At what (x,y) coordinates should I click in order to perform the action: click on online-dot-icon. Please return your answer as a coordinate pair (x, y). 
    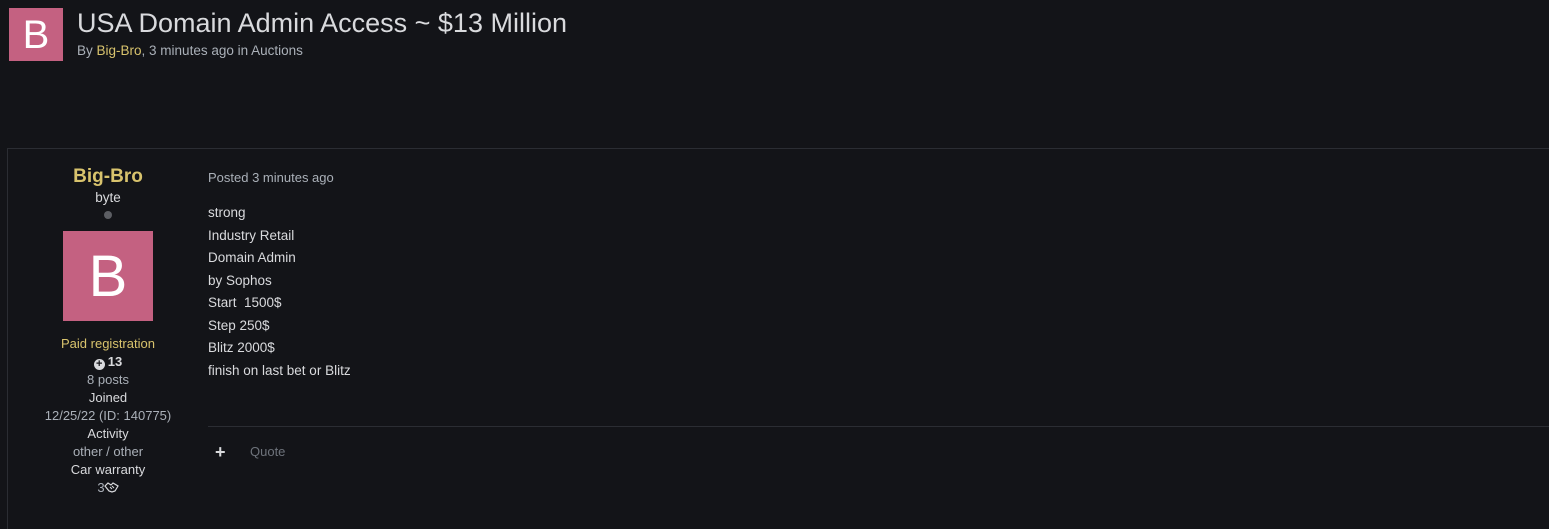
    Looking at the image, I should click on (108, 215).